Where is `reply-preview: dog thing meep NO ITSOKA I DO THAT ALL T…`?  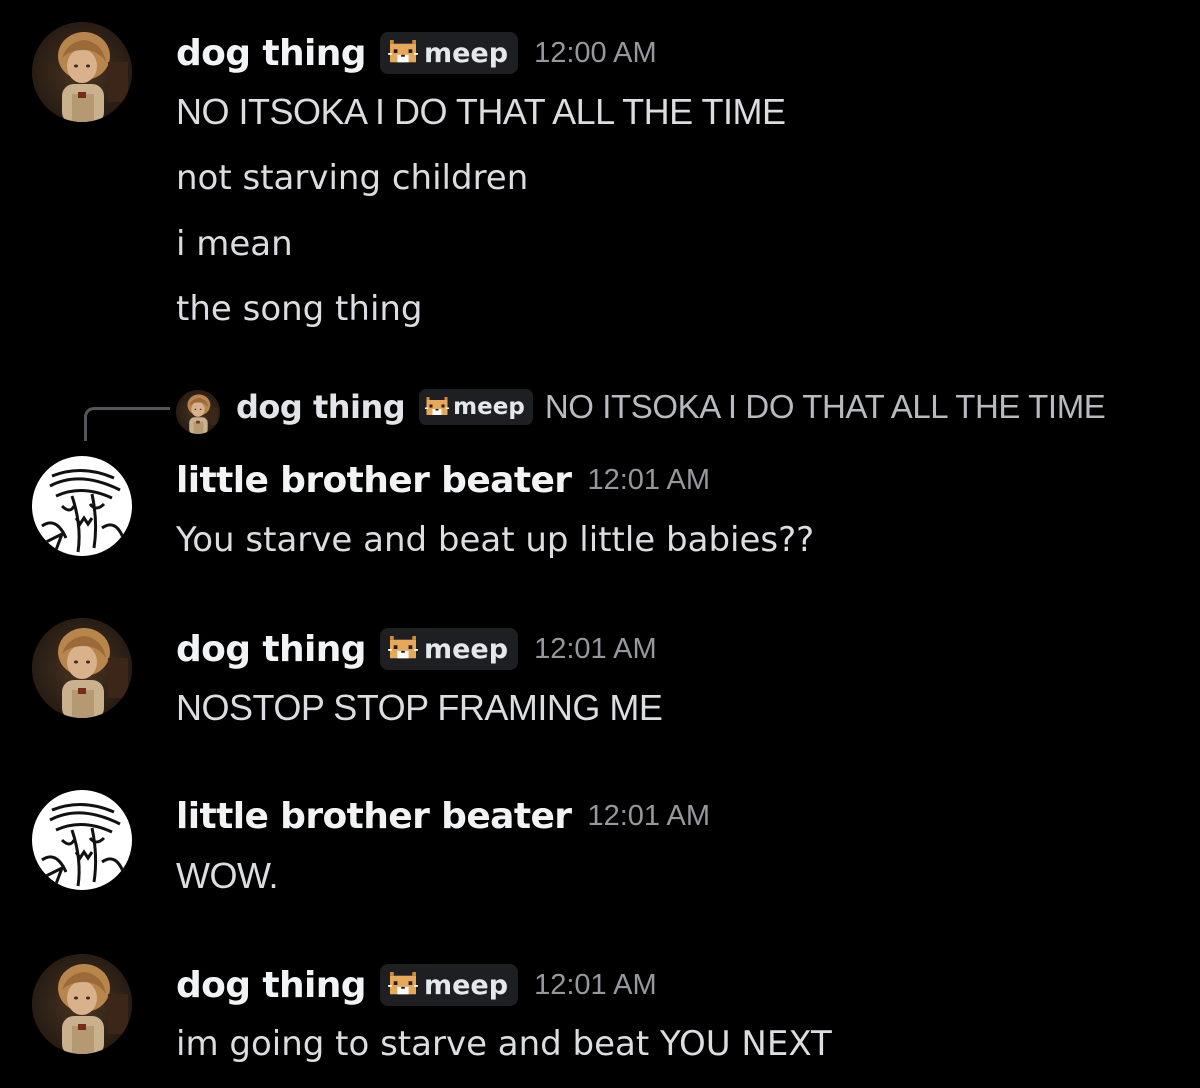 reply-preview: dog thing meep NO ITSOKA I DO THAT ALL T… is located at coordinates (671, 407).